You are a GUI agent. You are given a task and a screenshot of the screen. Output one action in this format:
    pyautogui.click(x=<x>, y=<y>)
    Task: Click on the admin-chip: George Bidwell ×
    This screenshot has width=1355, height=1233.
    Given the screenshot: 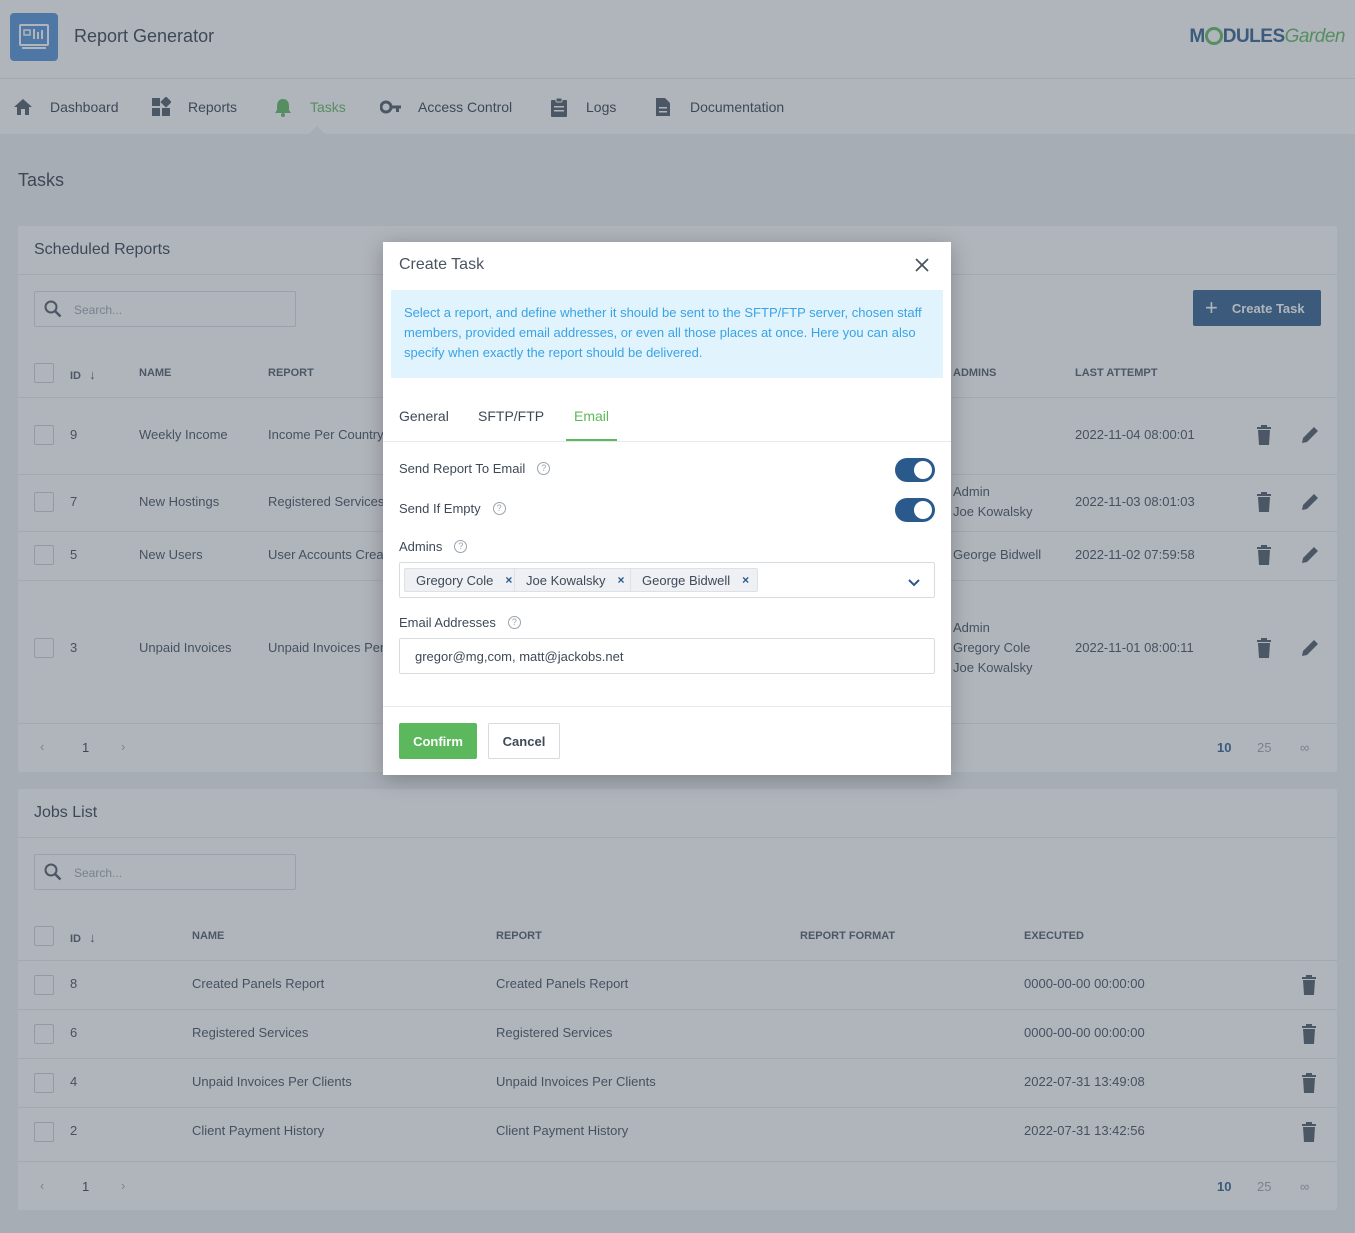 What is the action you would take?
    pyautogui.click(x=694, y=580)
    